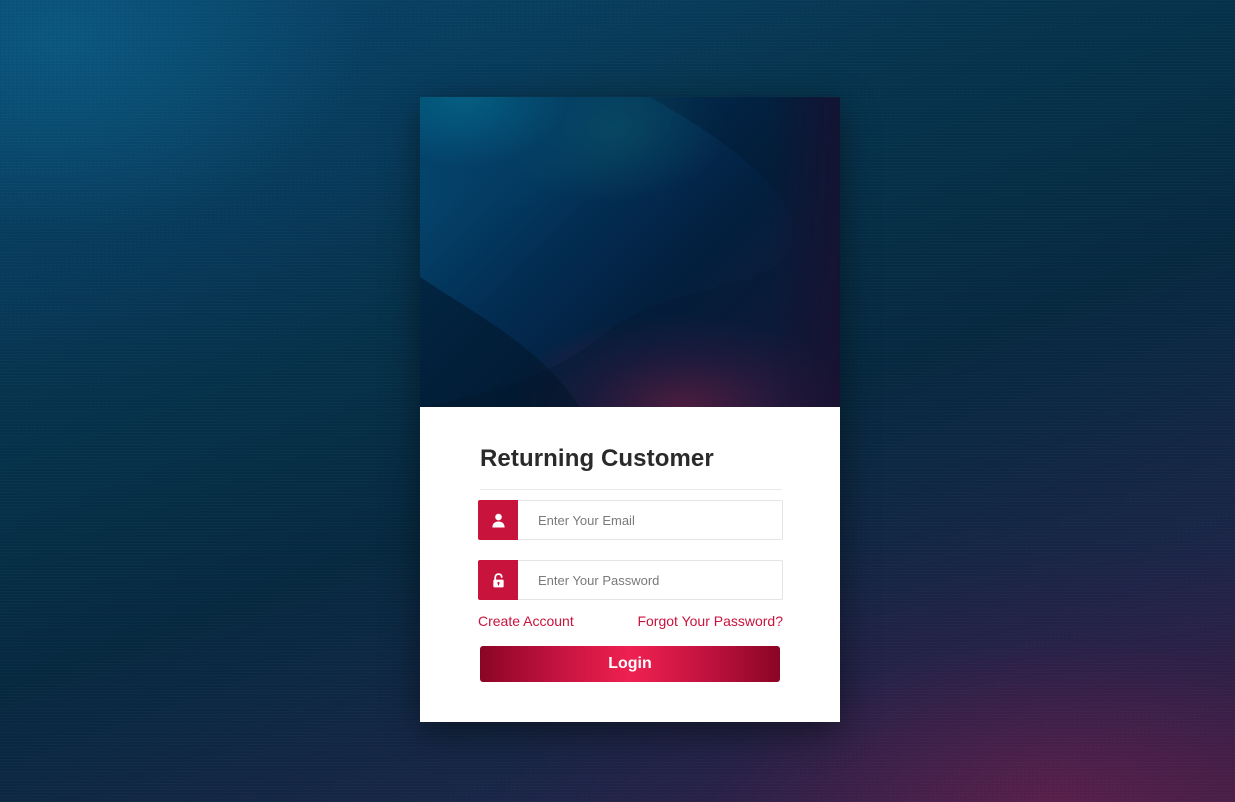 The image size is (1235, 802). I want to click on create-account-link: Create Account, so click(526, 621).